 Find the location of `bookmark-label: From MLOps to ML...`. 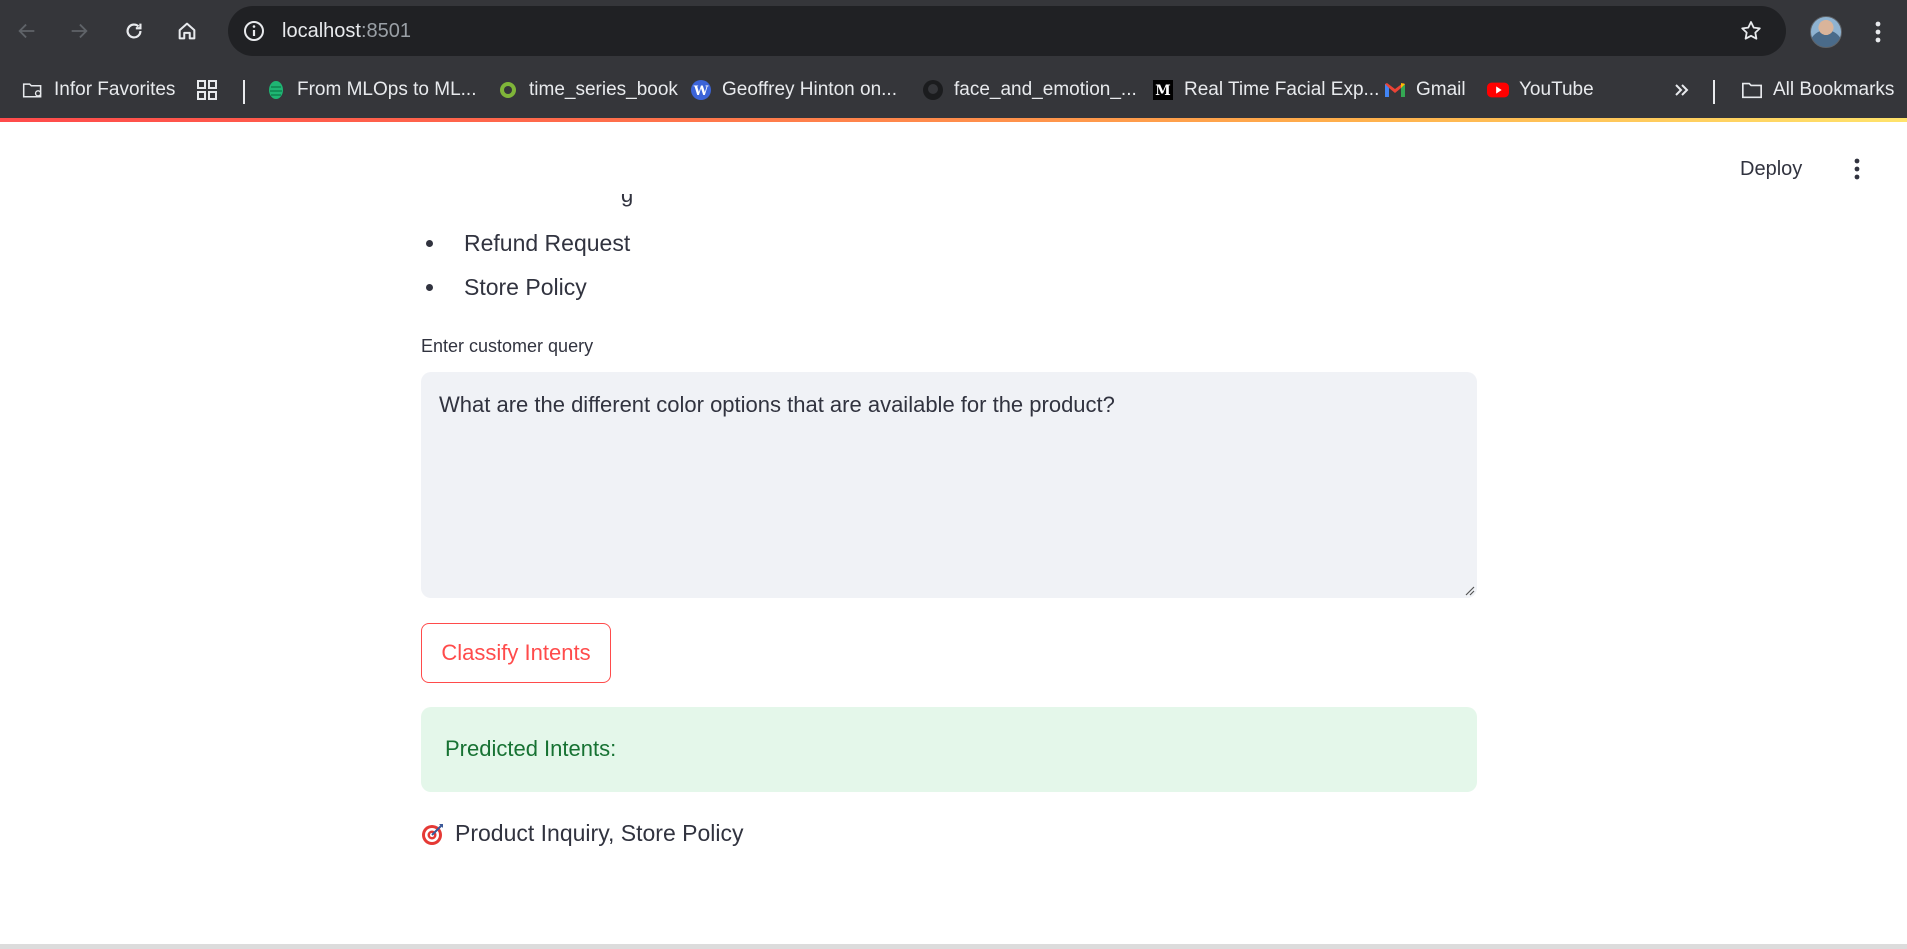

bookmark-label: From MLOps to ML... is located at coordinates (387, 89).